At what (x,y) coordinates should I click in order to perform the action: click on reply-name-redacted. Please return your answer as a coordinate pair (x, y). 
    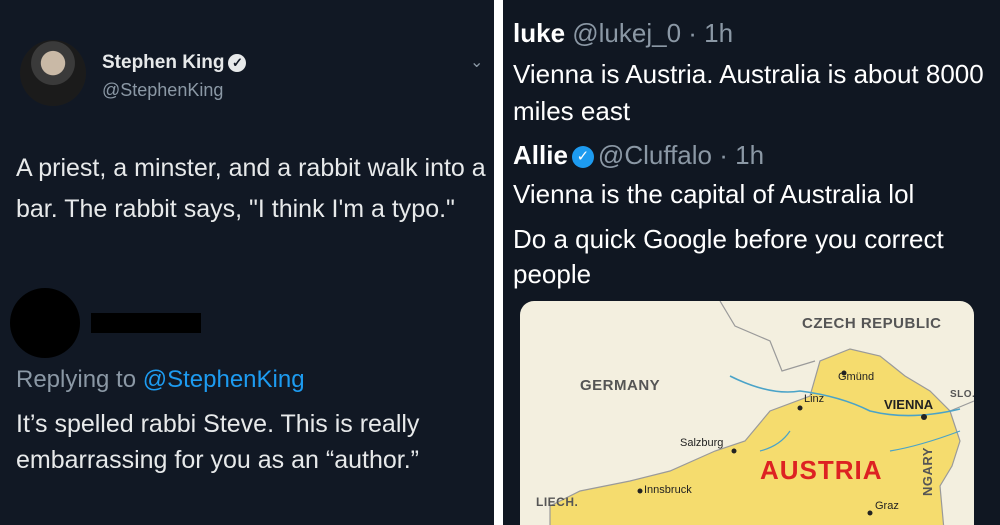
    Looking at the image, I should click on (146, 323).